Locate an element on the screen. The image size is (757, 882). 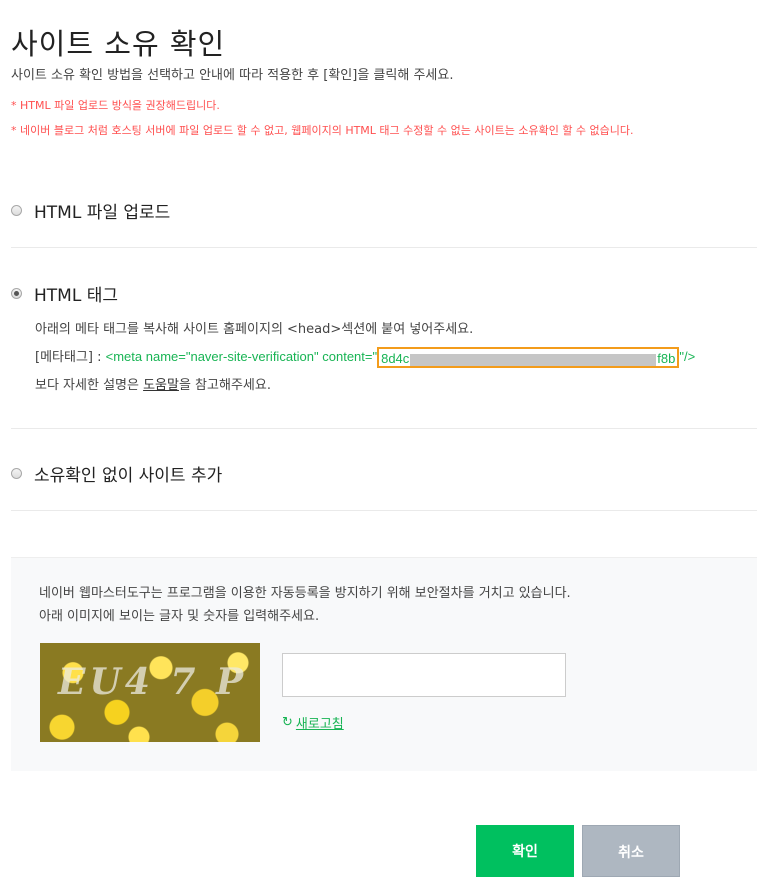
token-start: 8d4c is located at coordinates (395, 358).